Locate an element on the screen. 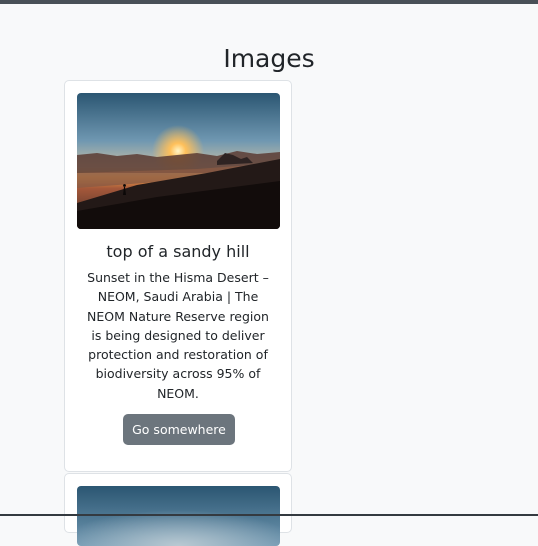 This screenshot has width=538, height=546. card-title: top of a sandy hill is located at coordinates (178, 251).